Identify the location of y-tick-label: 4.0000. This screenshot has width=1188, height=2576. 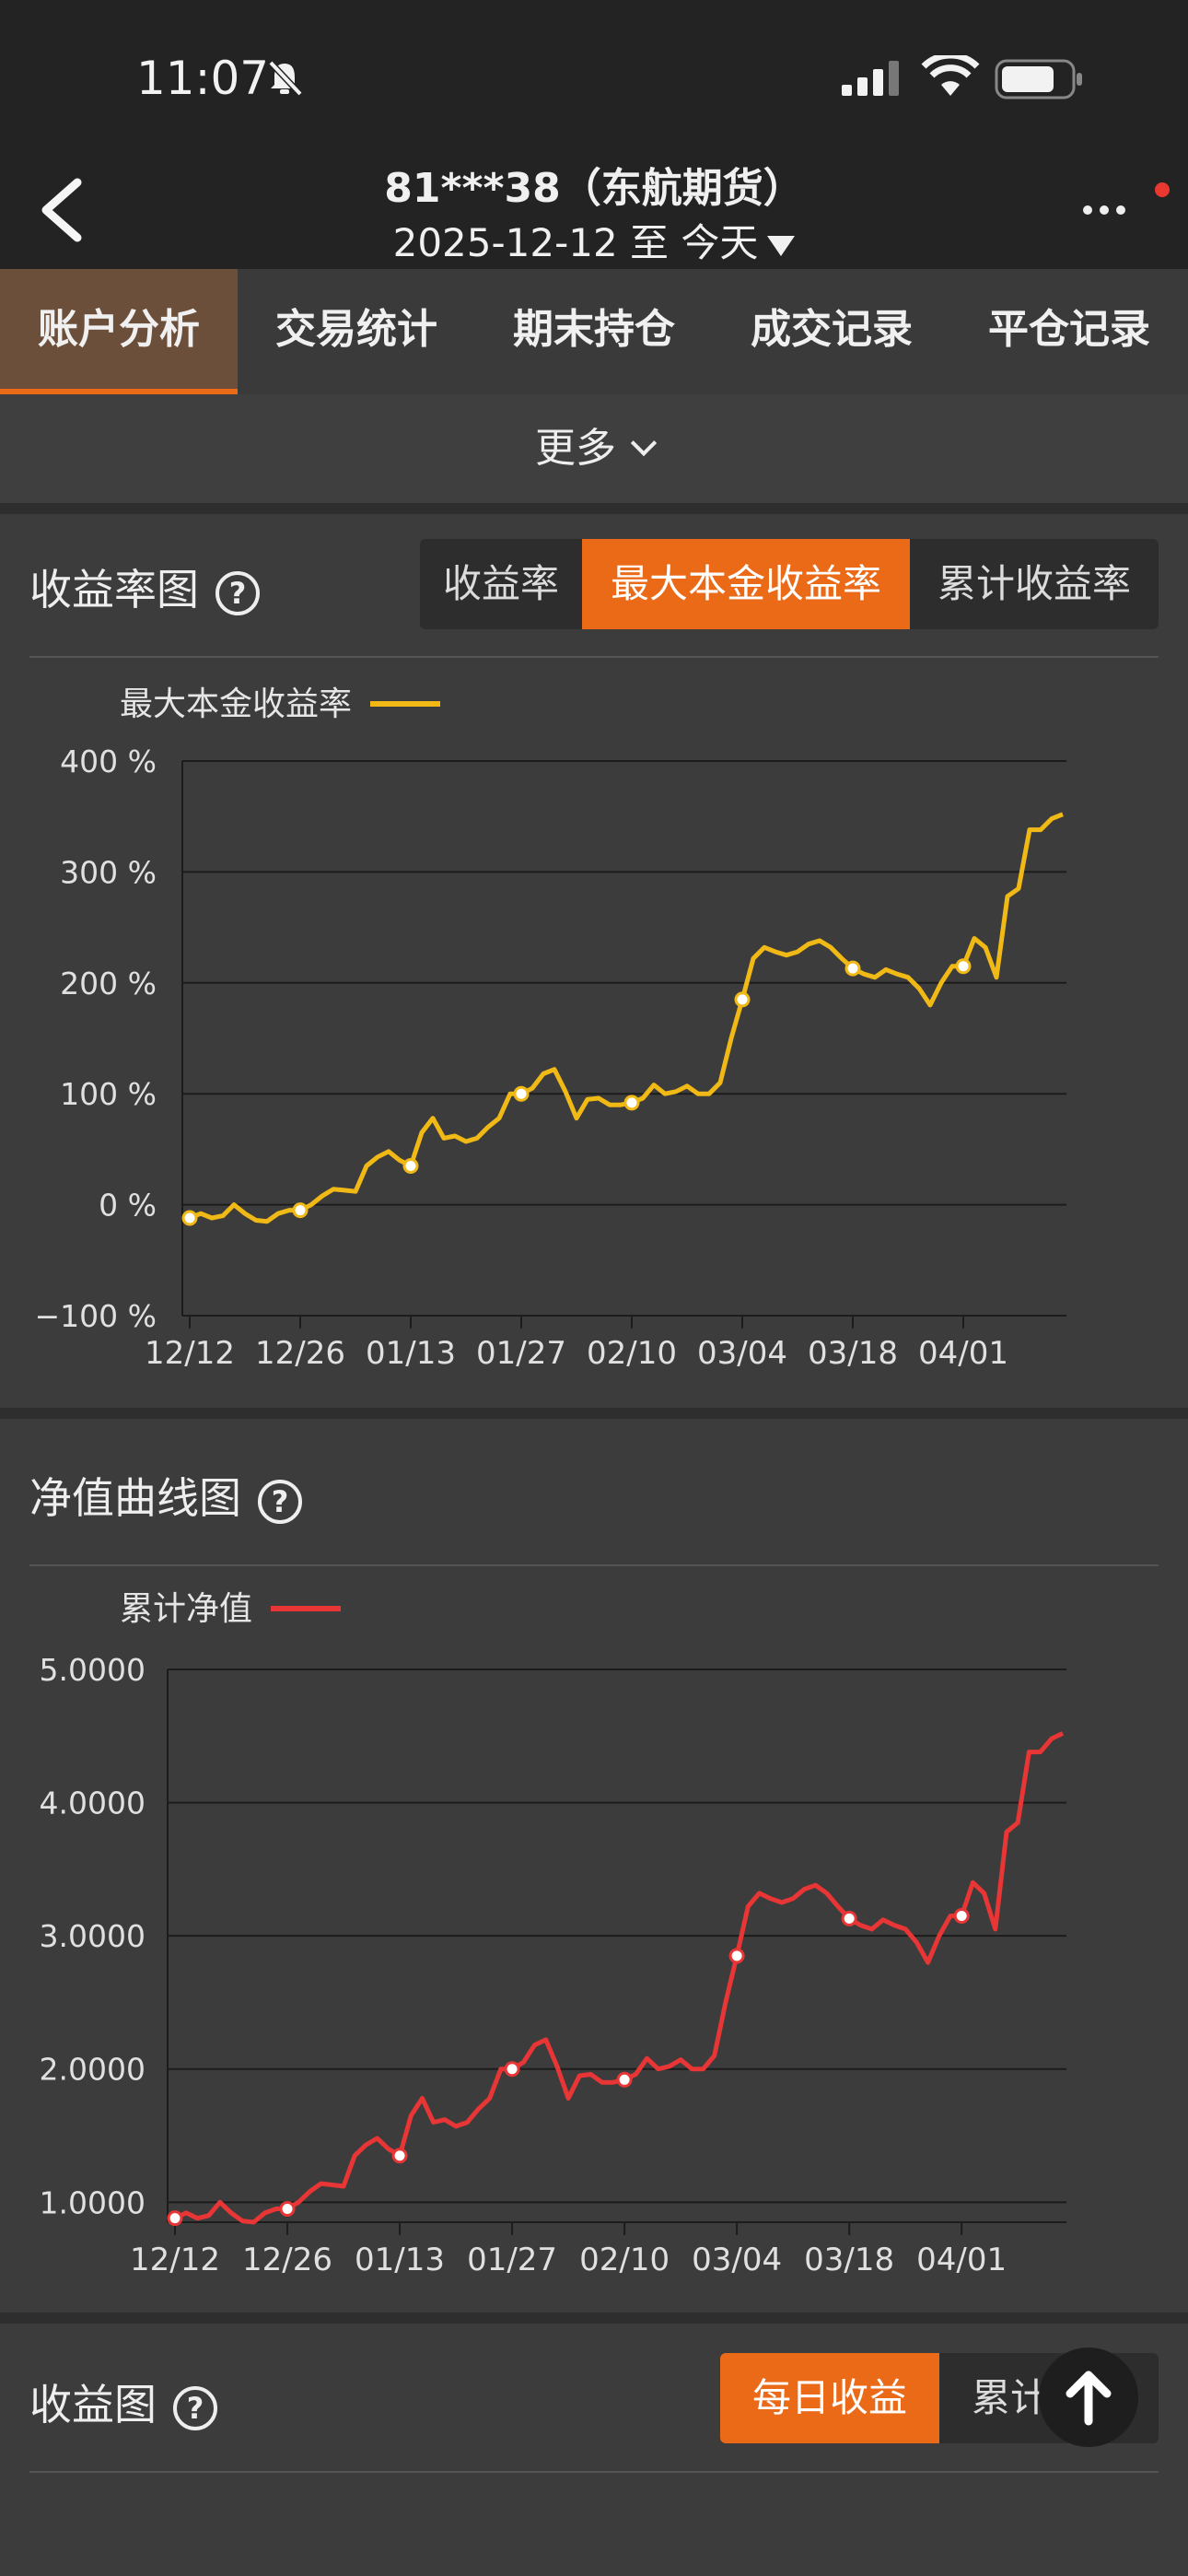
(93, 1803).